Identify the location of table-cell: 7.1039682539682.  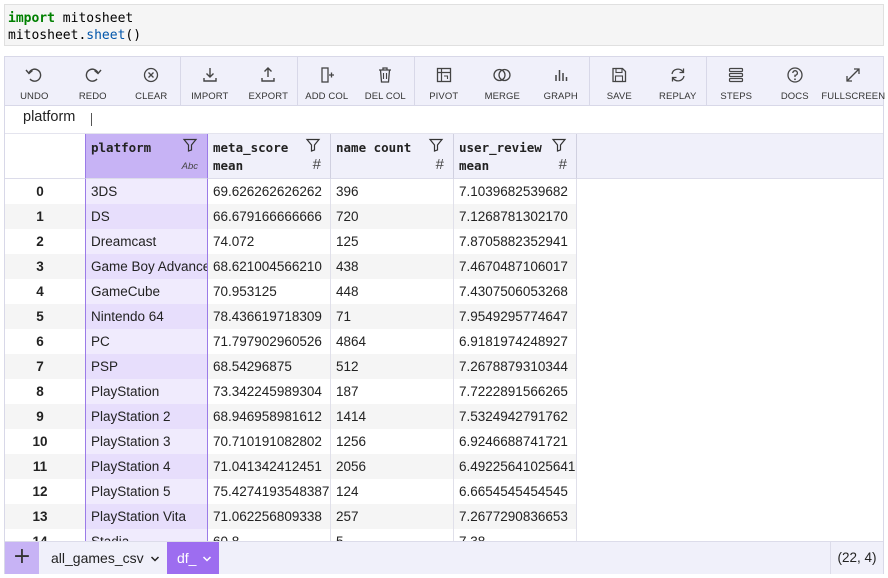
(515, 191).